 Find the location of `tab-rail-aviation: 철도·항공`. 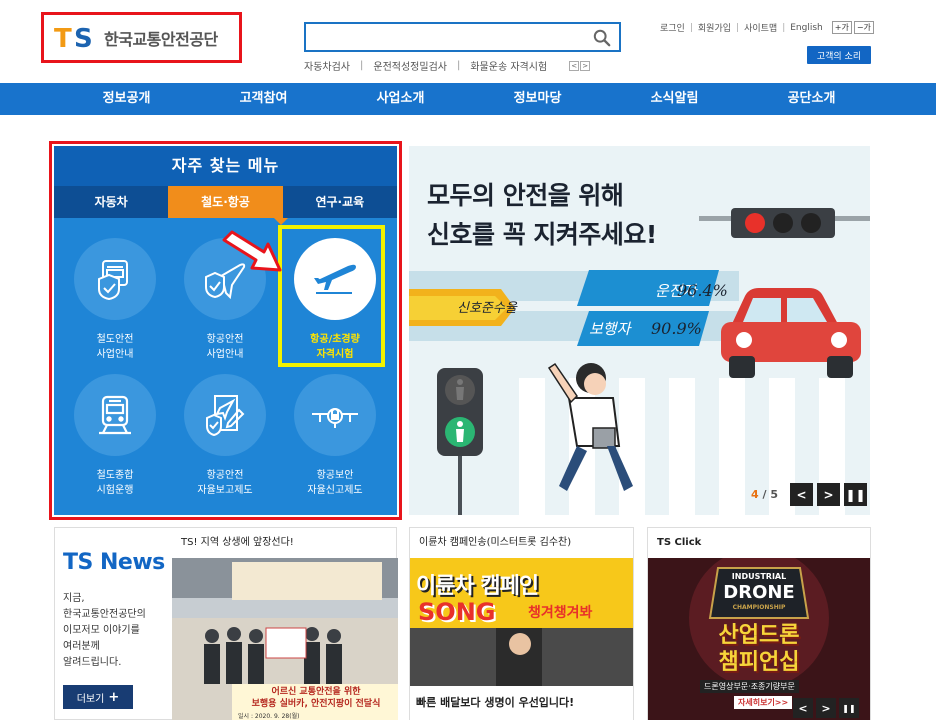

tab-rail-aviation: 철도·항공 is located at coordinates (225, 202).